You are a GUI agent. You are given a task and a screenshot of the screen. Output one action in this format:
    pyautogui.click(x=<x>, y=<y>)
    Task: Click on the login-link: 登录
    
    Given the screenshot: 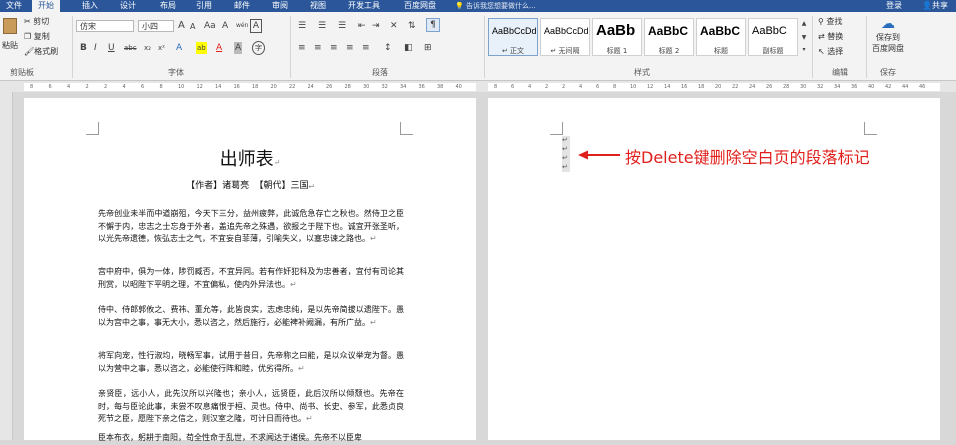 What is the action you would take?
    pyautogui.click(x=894, y=5)
    